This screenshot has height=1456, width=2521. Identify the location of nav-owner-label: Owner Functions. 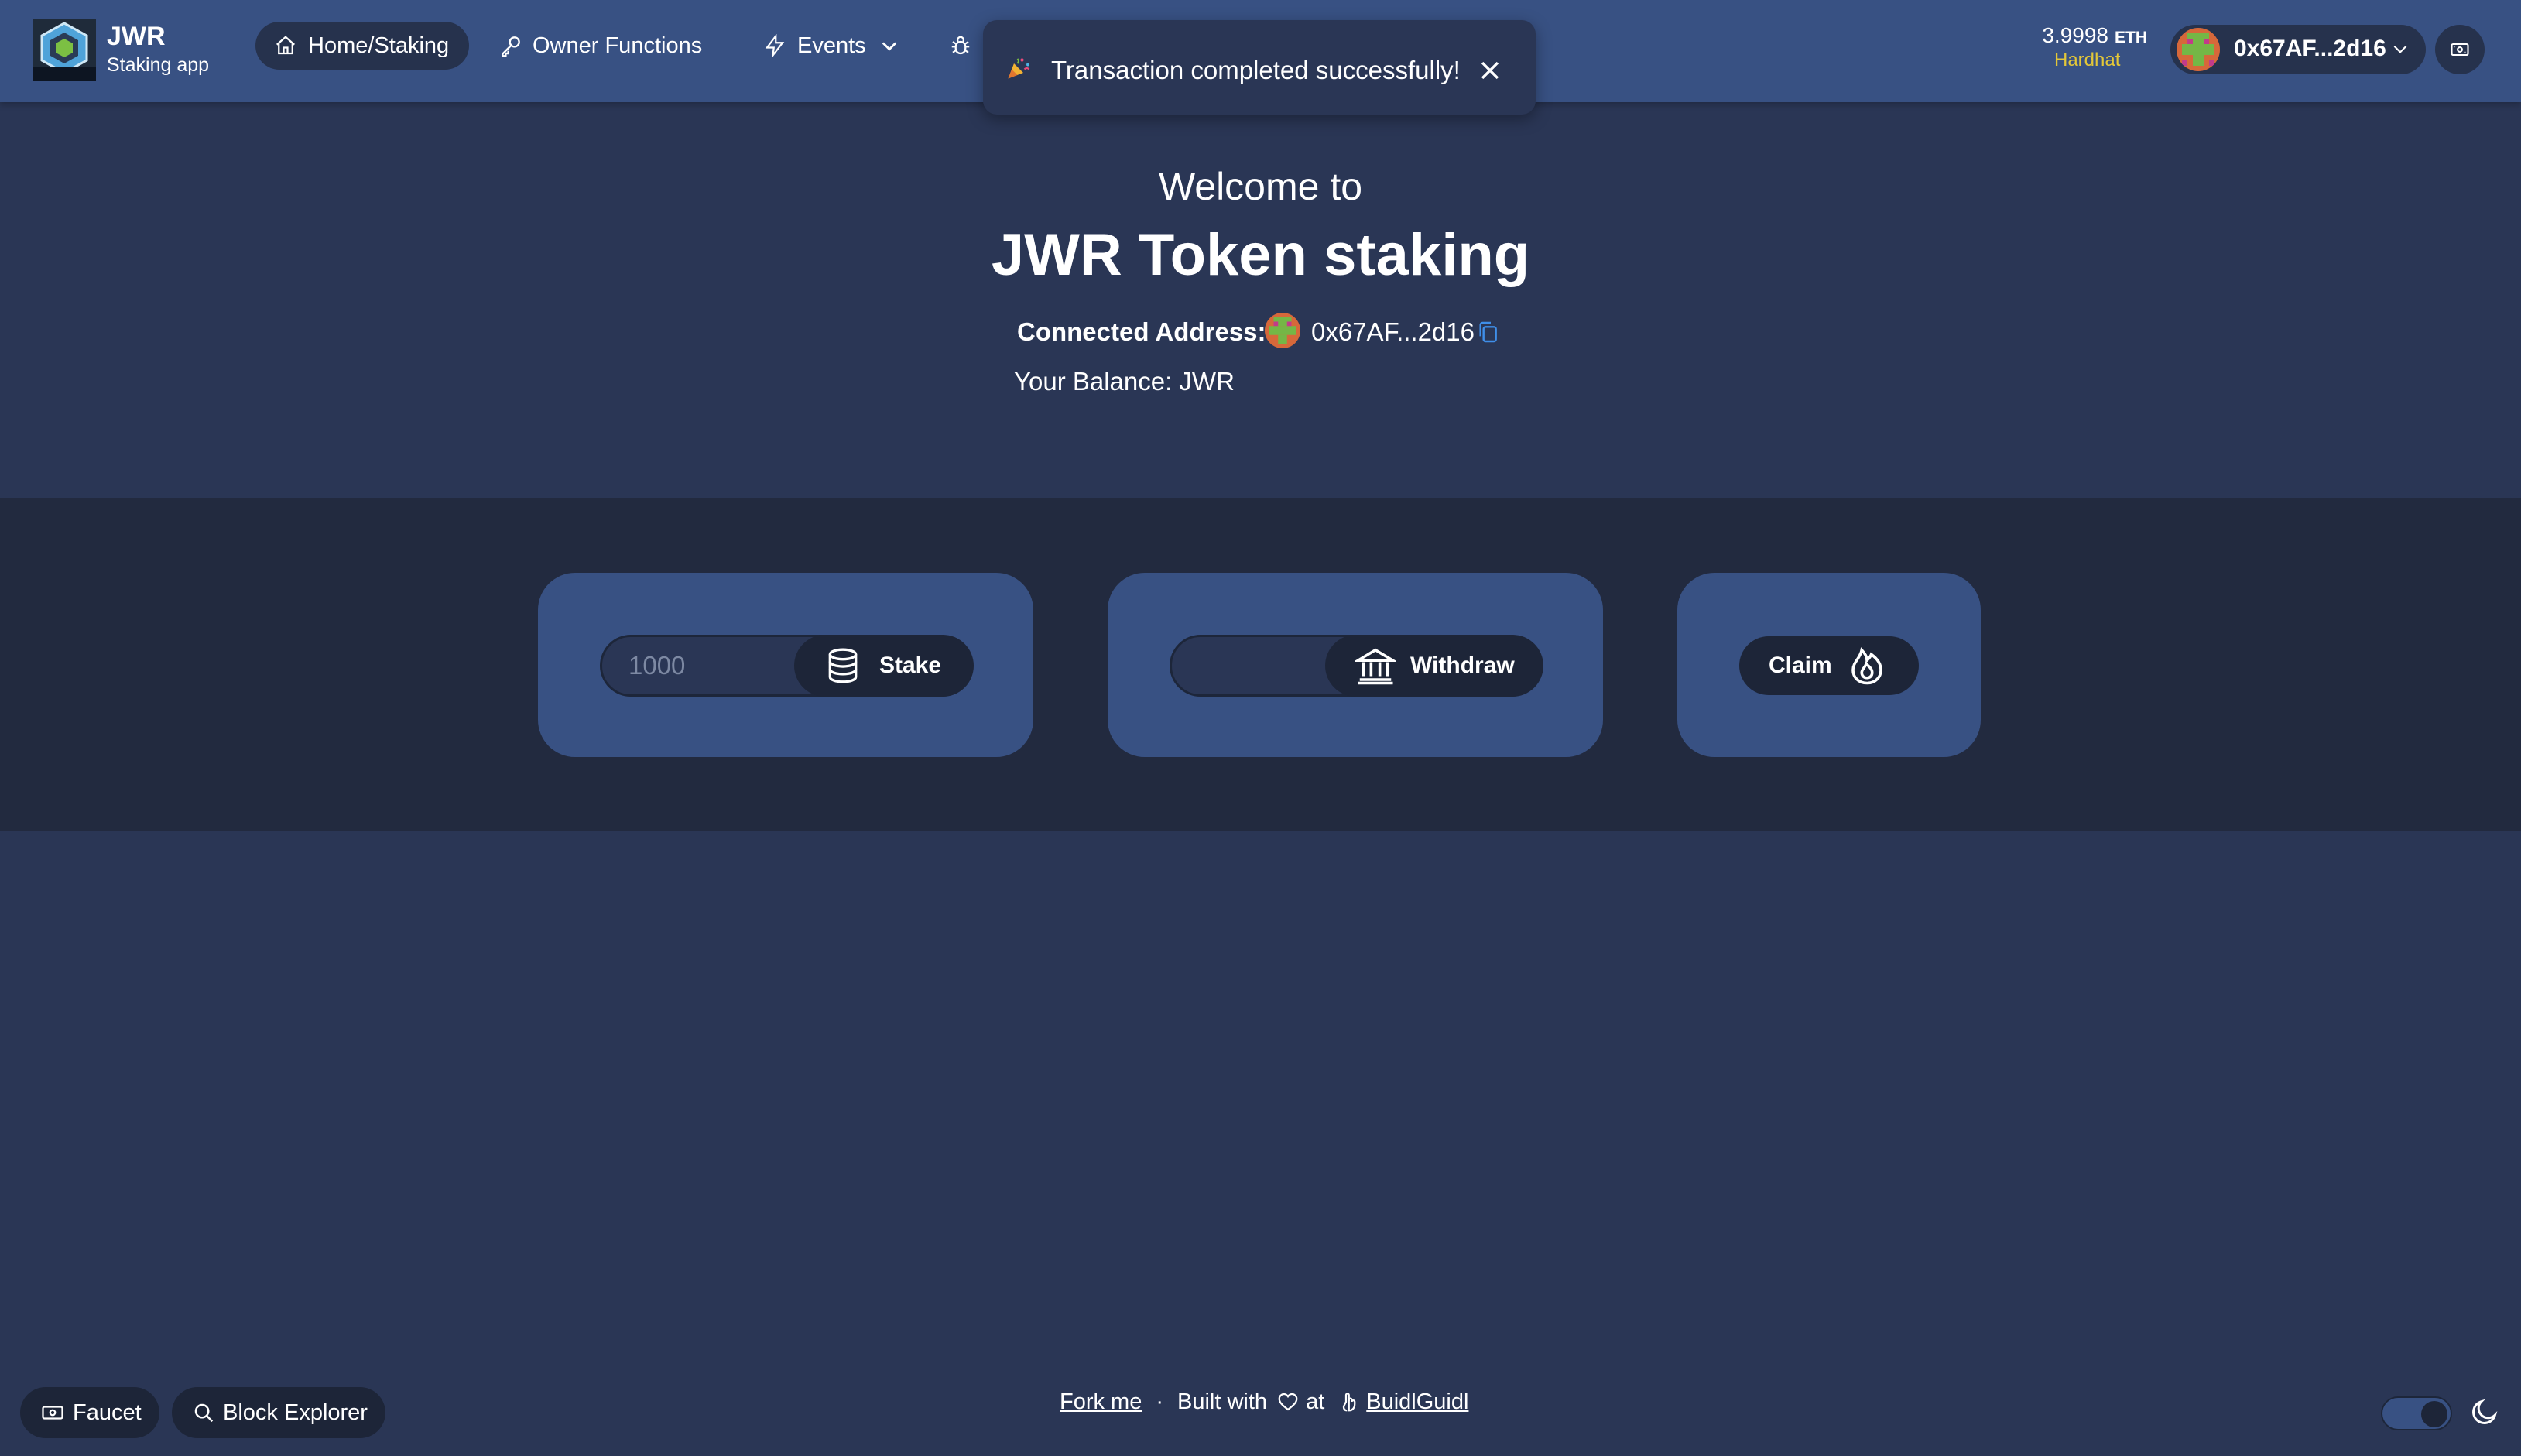
(618, 45).